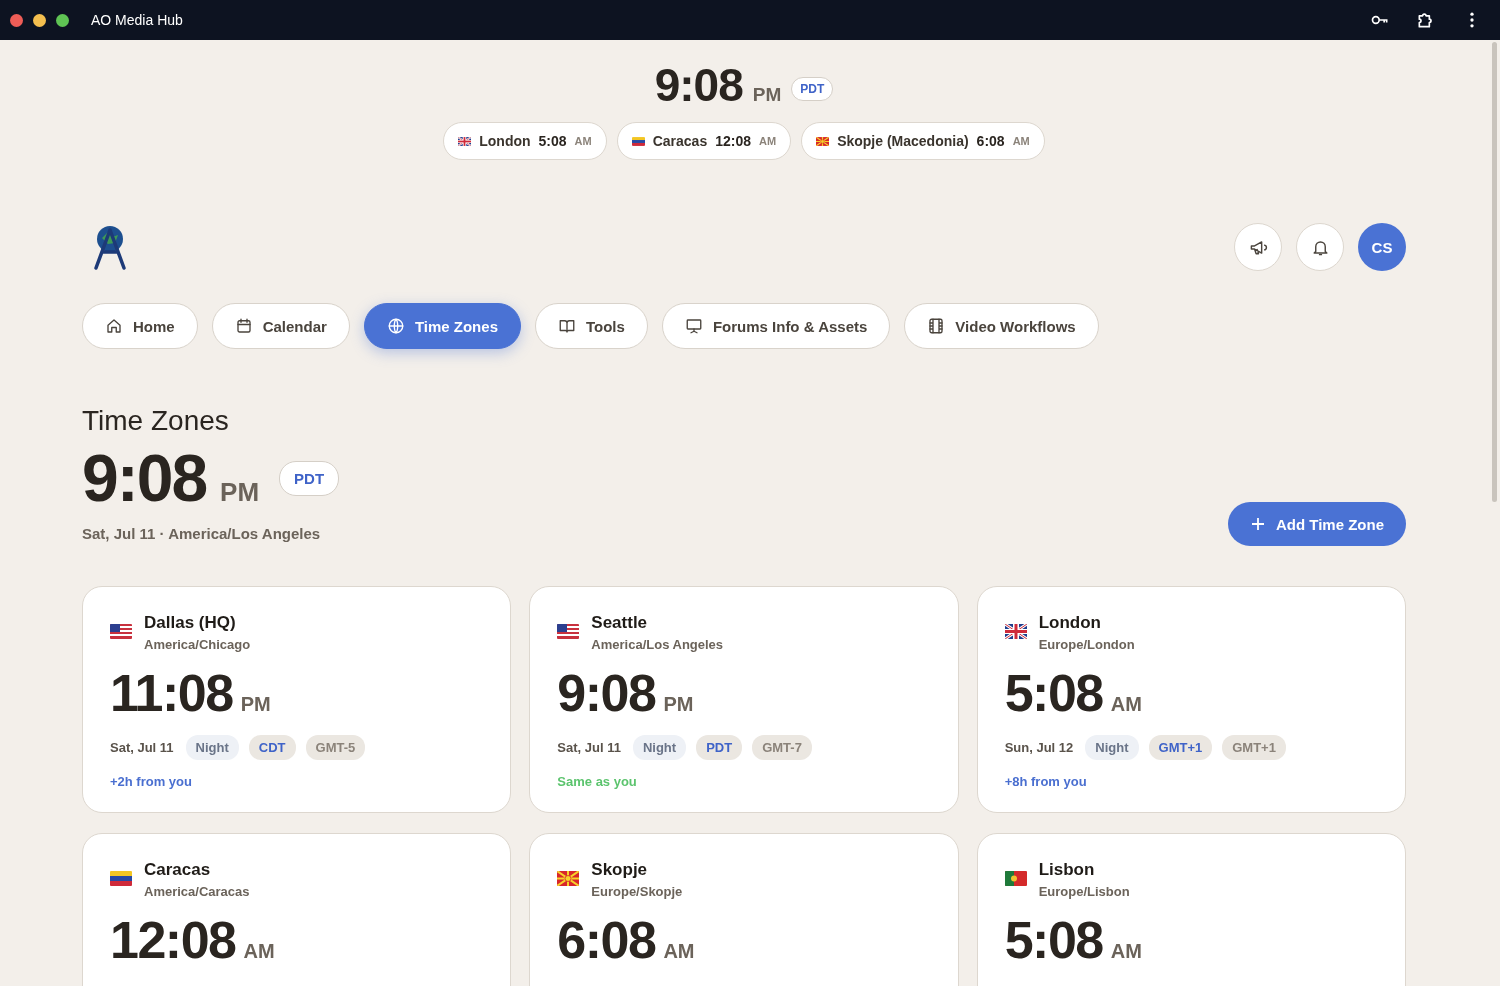  I want to click on timezone-tag: CDT, so click(272, 747).